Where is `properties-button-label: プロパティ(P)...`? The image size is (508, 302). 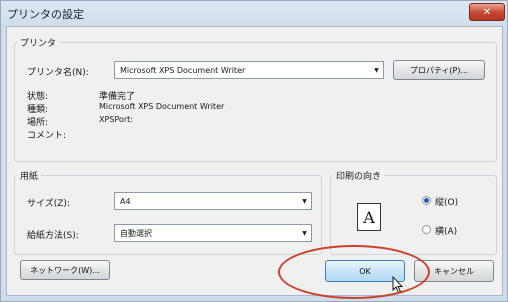 properties-button-label: プロパティ(P)... is located at coordinates (439, 70).